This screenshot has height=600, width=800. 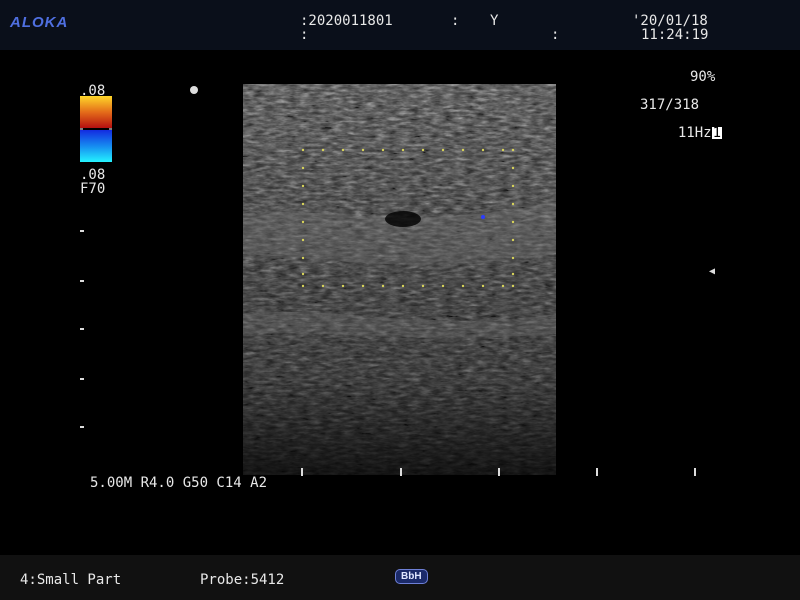 I want to click on frame-rate-value: 11Hz, so click(x=694, y=133).